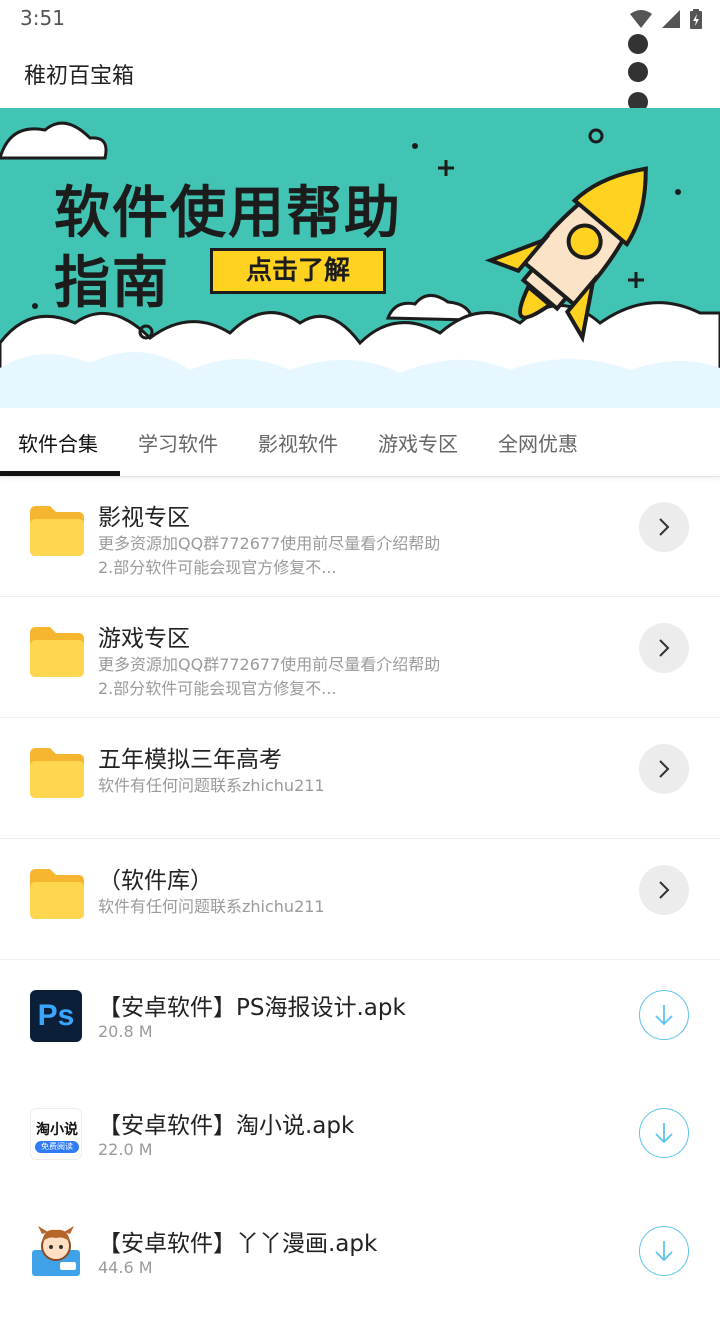 The width and height of the screenshot is (720, 1338). What do you see at coordinates (538, 442) in the screenshot?
I see `tab-deals: 全网优惠` at bounding box center [538, 442].